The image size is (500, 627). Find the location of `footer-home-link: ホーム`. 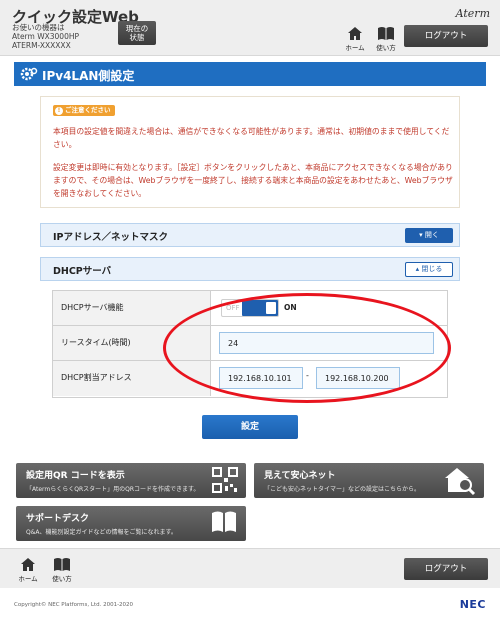

footer-home-link: ホーム is located at coordinates (28, 570).